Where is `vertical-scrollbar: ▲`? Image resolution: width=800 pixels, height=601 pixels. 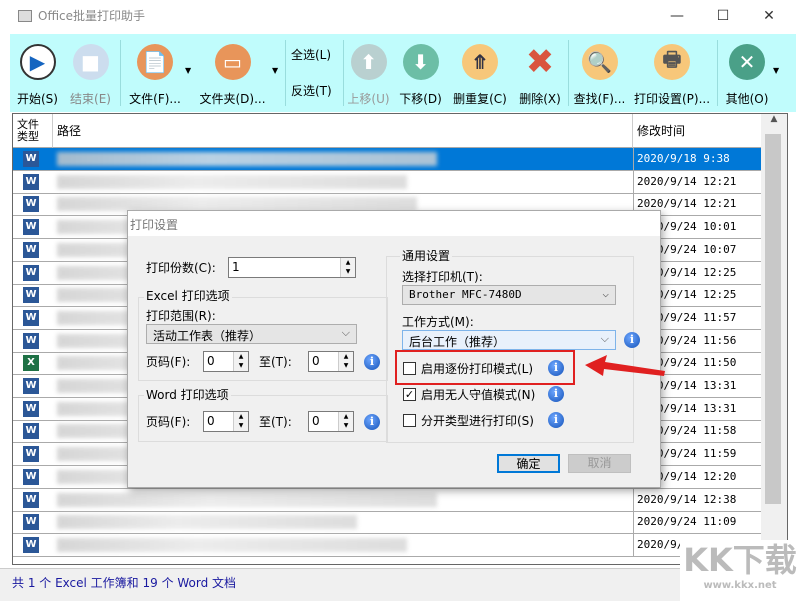 vertical-scrollbar: ▲ is located at coordinates (774, 339).